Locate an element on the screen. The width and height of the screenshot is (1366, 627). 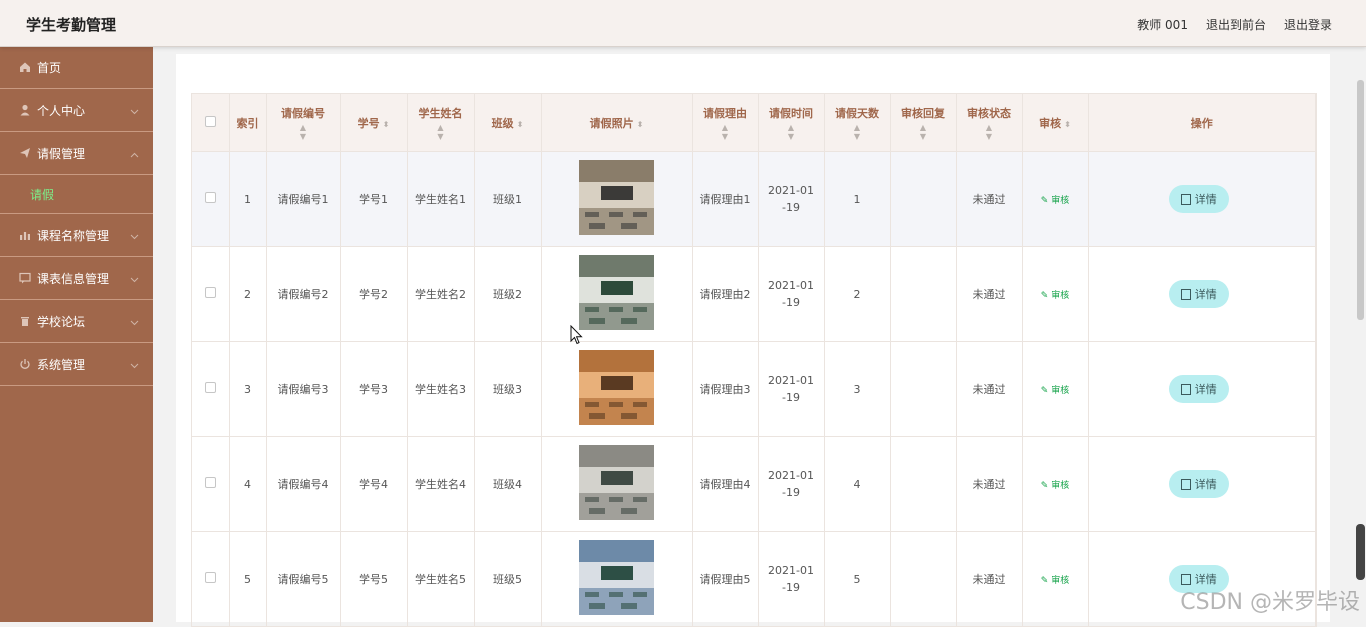
cell-review: ✎ 审核 is located at coordinates (1055, 199).